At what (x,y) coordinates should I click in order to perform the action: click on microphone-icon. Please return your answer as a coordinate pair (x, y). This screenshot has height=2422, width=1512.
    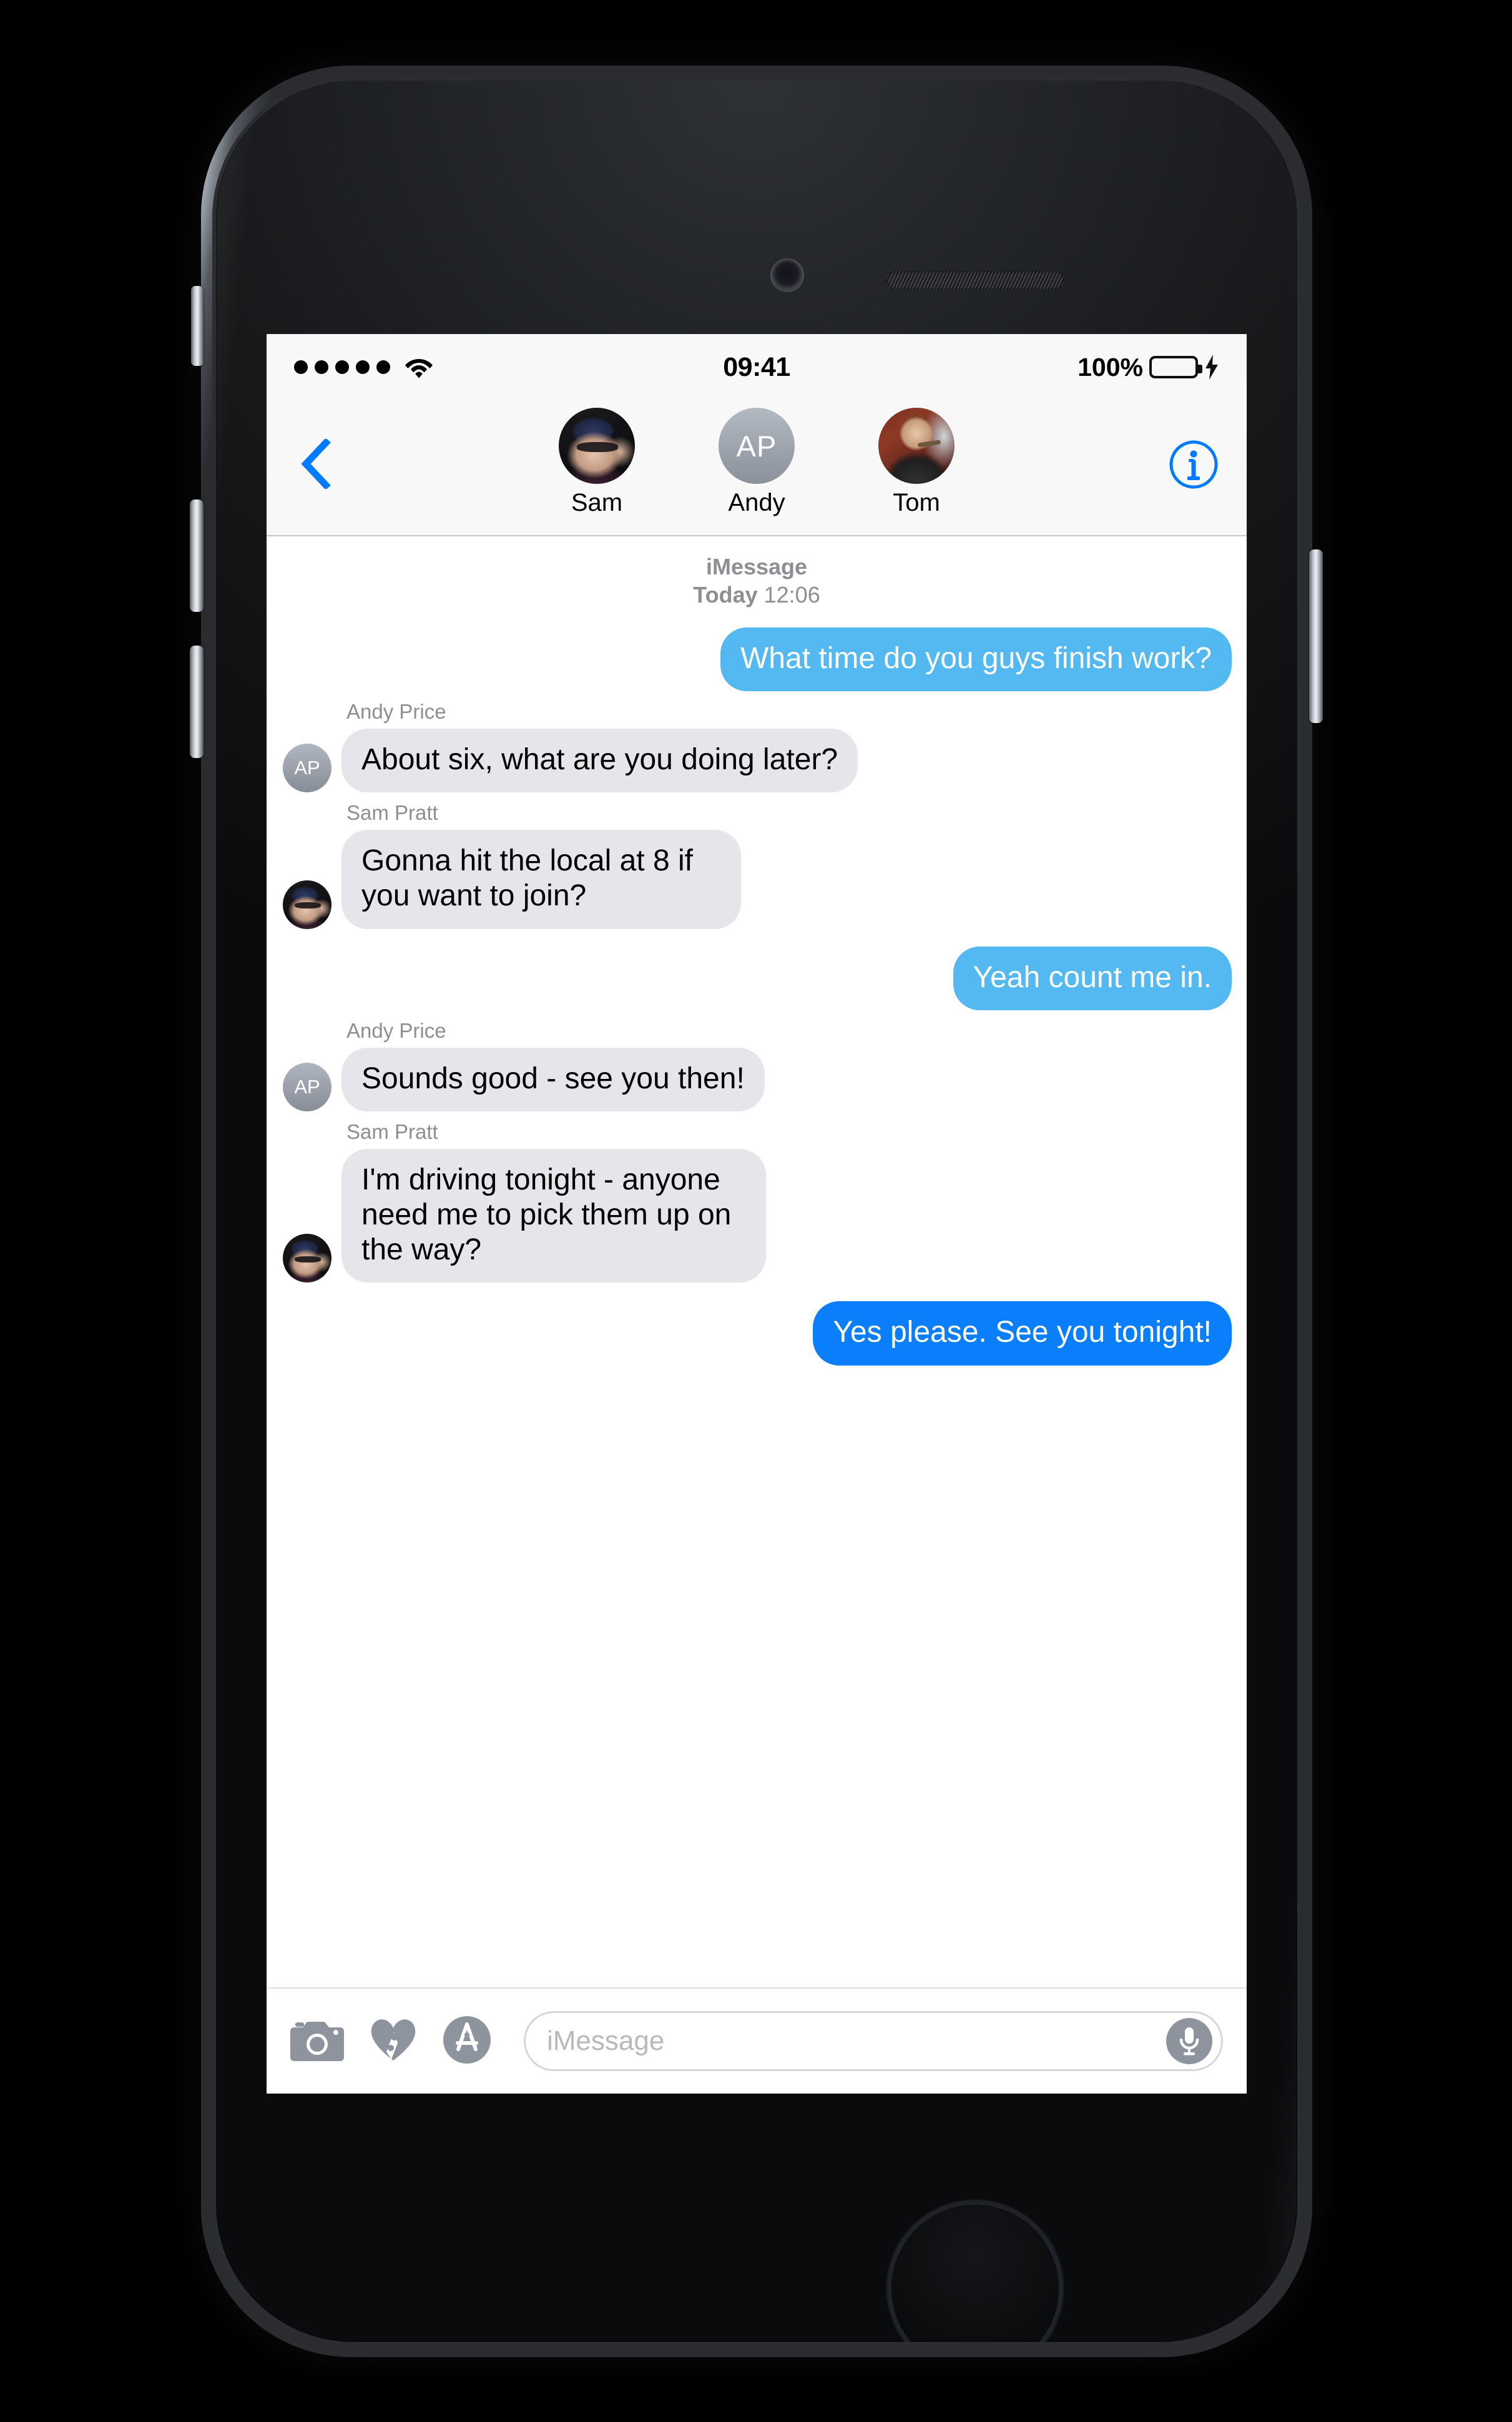
    Looking at the image, I should click on (1189, 2041).